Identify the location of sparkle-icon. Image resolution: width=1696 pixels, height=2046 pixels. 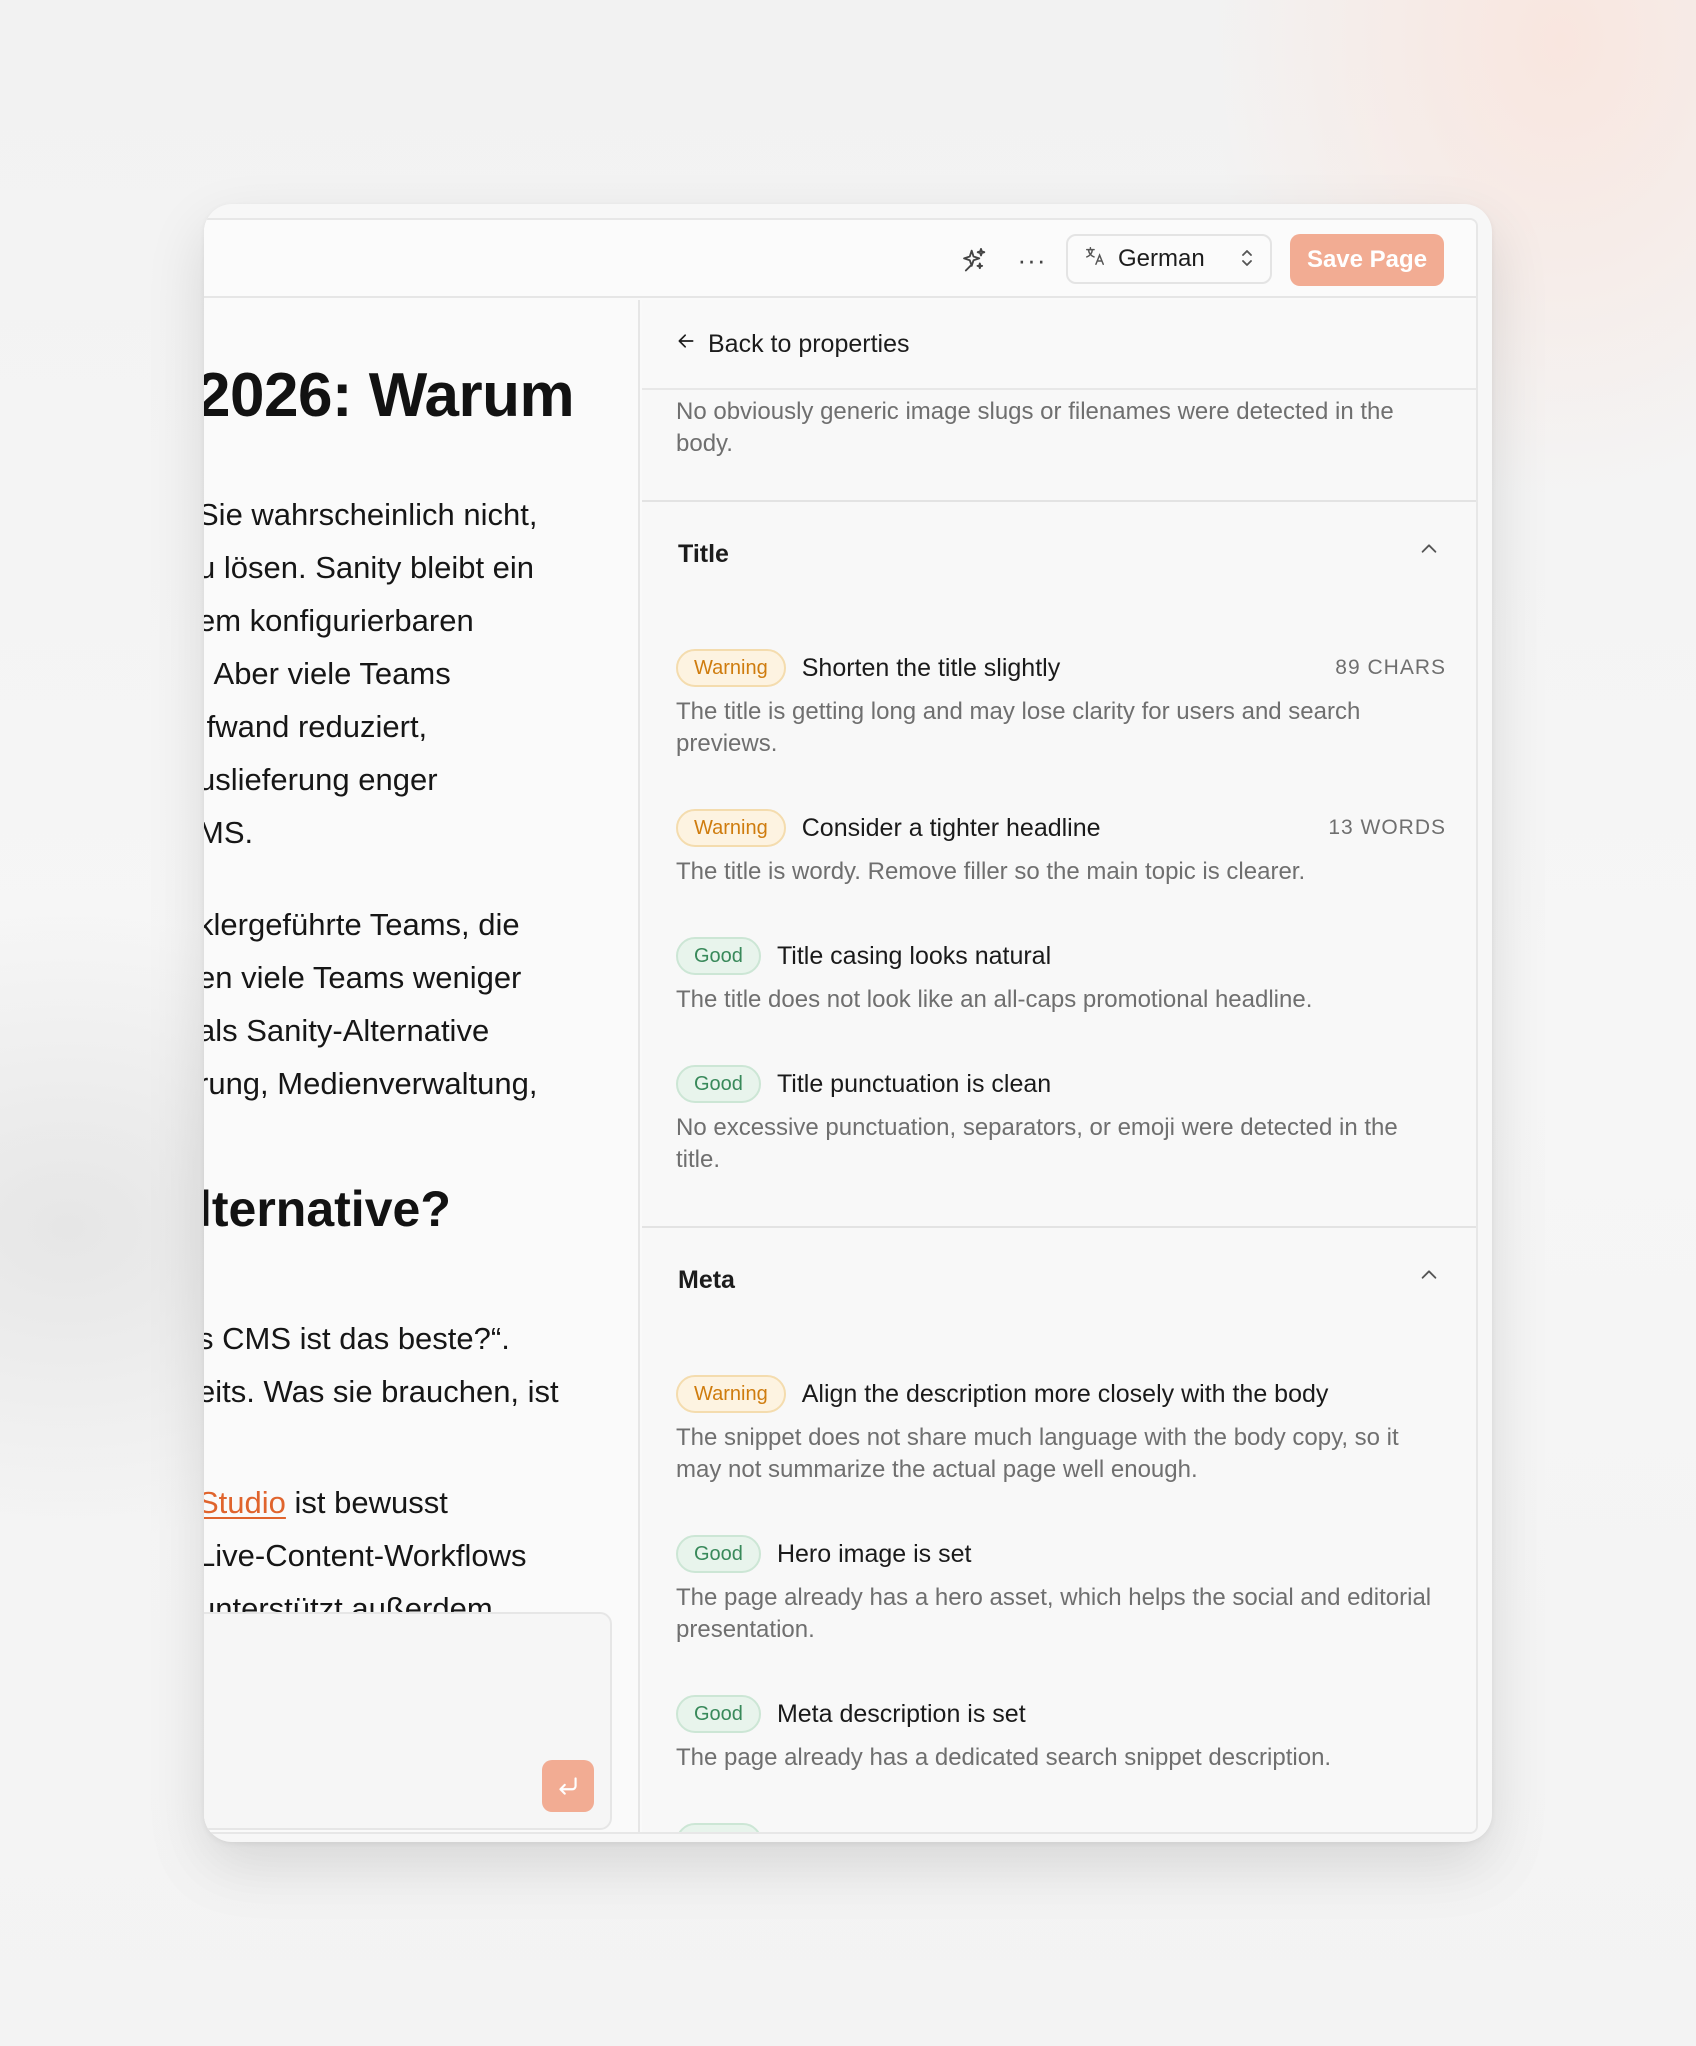
(974, 259).